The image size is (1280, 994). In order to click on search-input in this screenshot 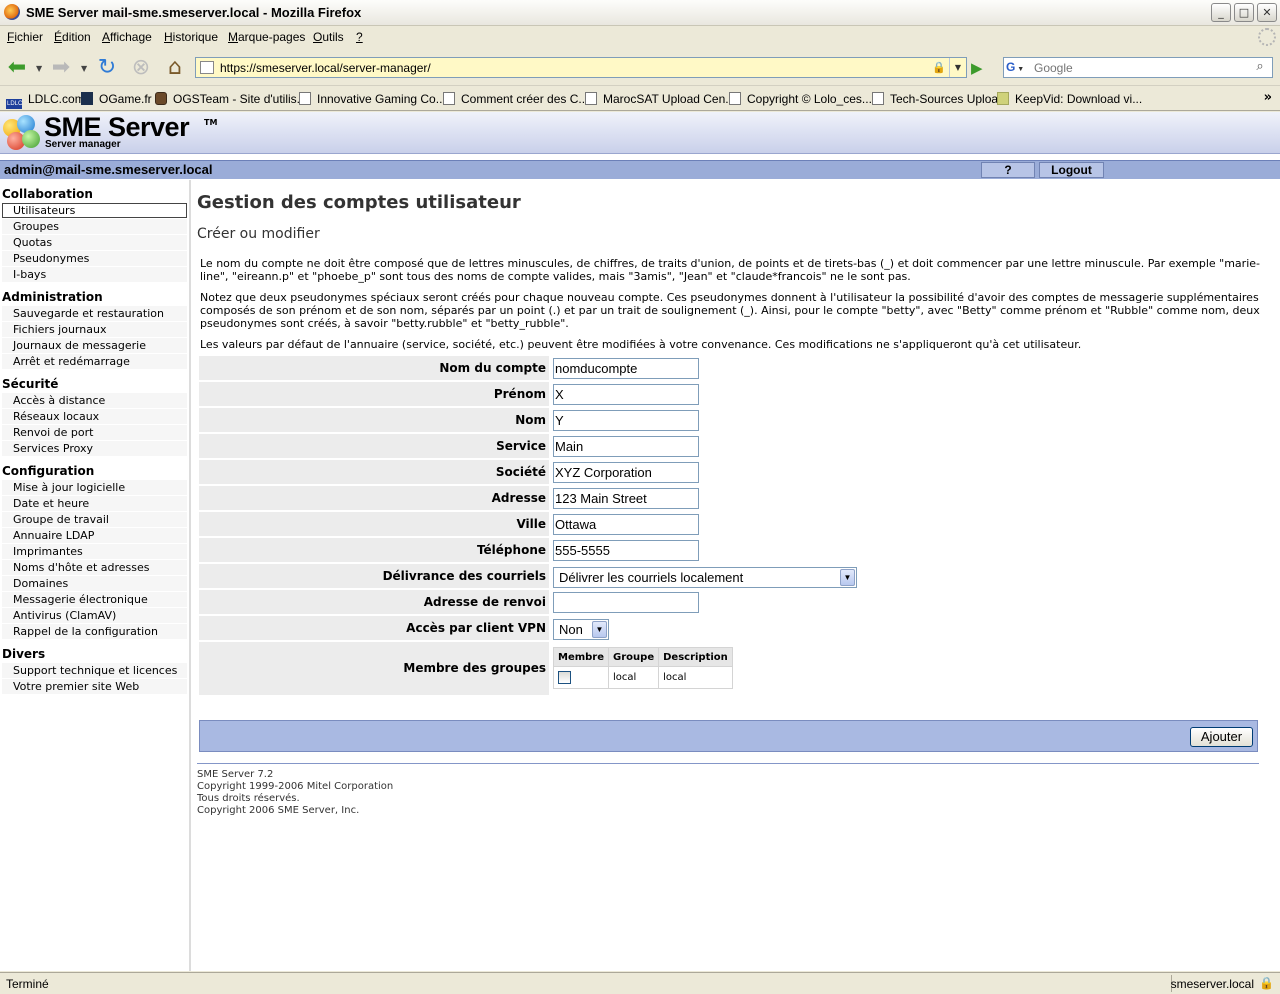, I will do `click(1140, 67)`.